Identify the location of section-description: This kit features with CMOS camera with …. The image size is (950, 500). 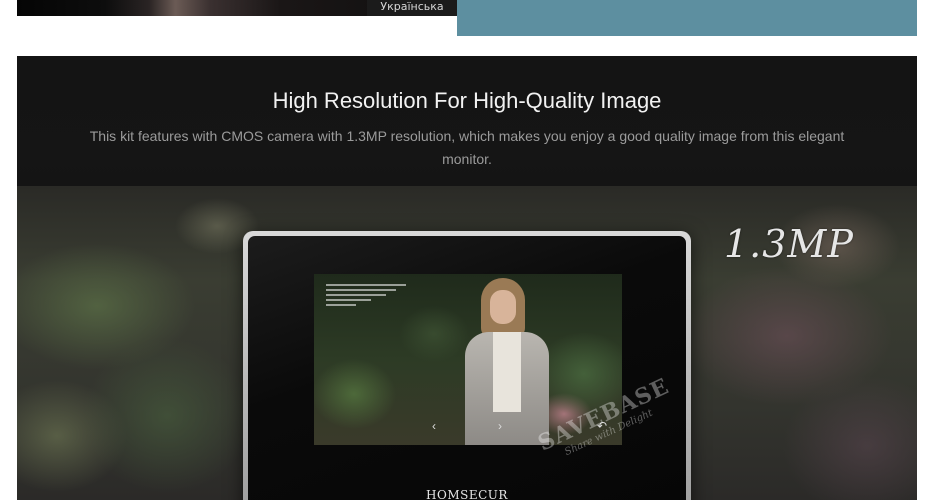
(467, 147).